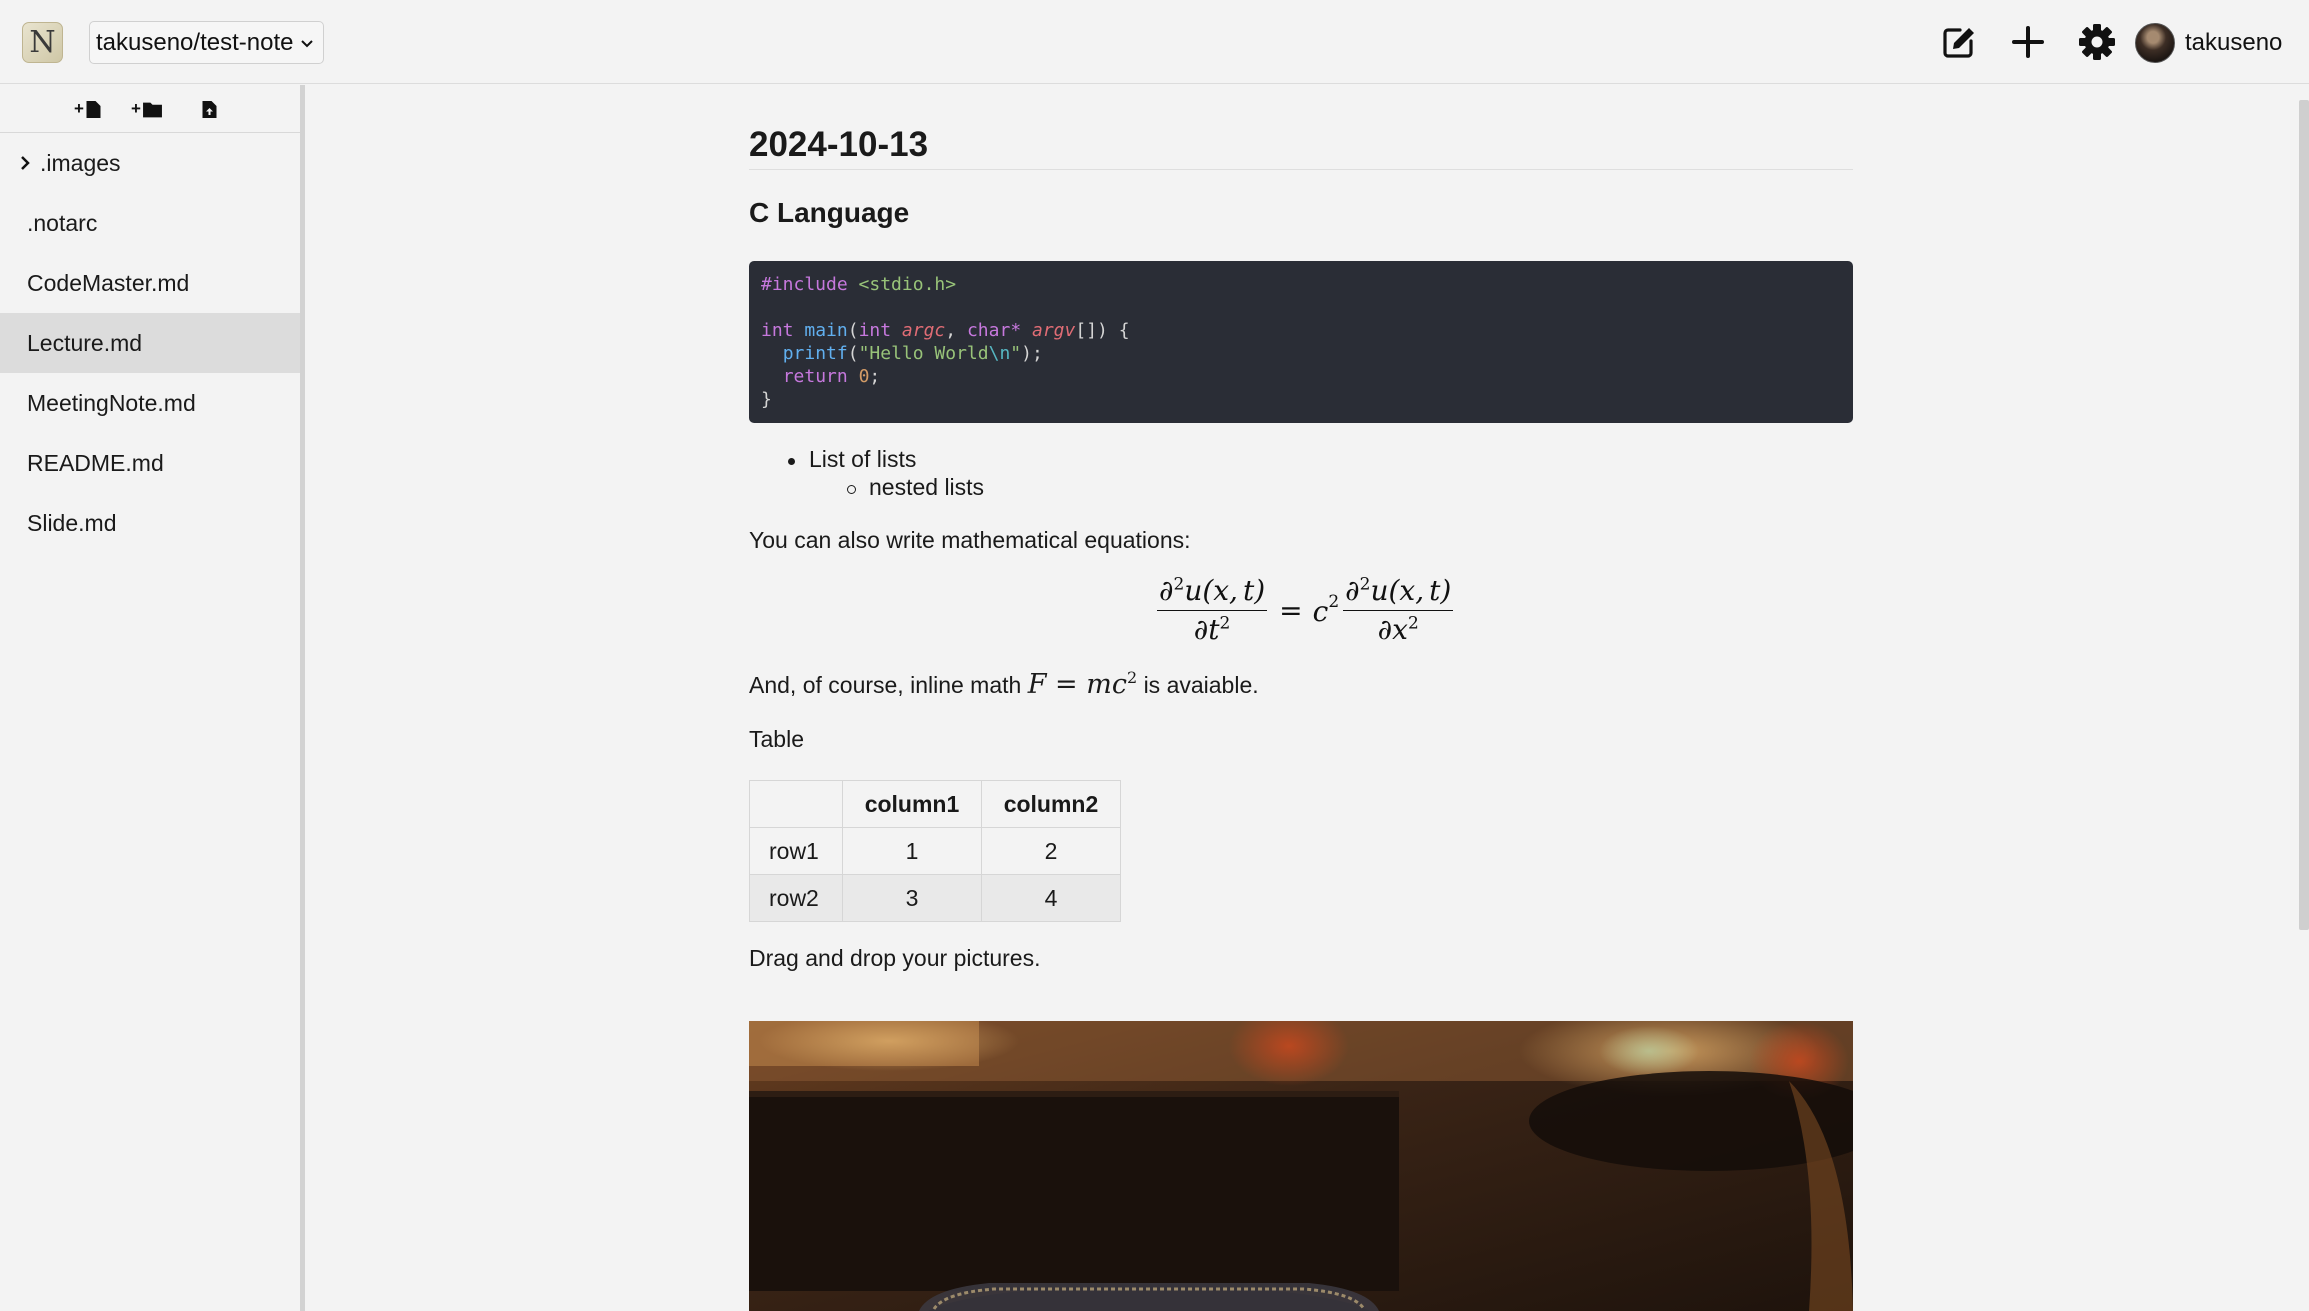 This screenshot has width=2309, height=1311. What do you see at coordinates (945, 330) in the screenshot?
I see `code-line: int main(int argc, char* argv[]) {` at bounding box center [945, 330].